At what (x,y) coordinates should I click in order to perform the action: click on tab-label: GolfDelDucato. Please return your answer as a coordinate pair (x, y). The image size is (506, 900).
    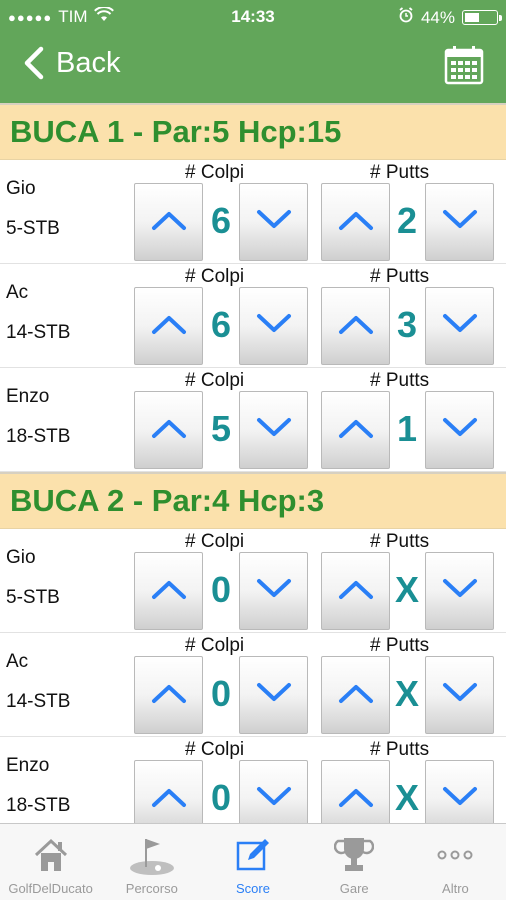
    Looking at the image, I should click on (50, 888).